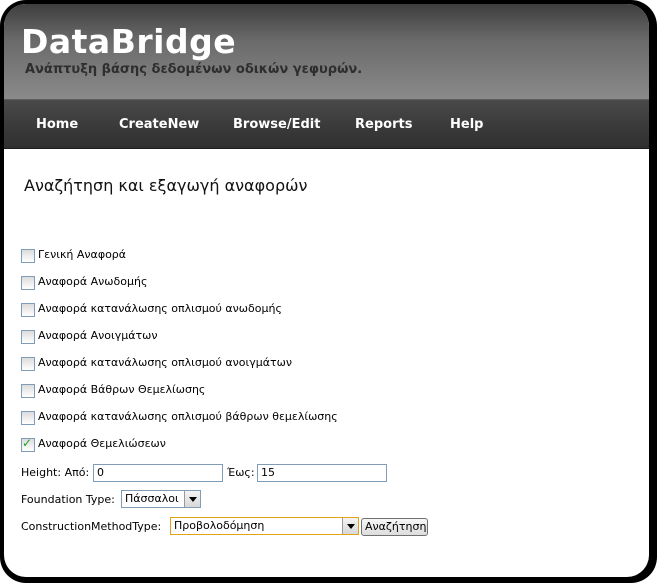  I want to click on checkbox-label: Αναφορά Ανωδομής, so click(93, 281).